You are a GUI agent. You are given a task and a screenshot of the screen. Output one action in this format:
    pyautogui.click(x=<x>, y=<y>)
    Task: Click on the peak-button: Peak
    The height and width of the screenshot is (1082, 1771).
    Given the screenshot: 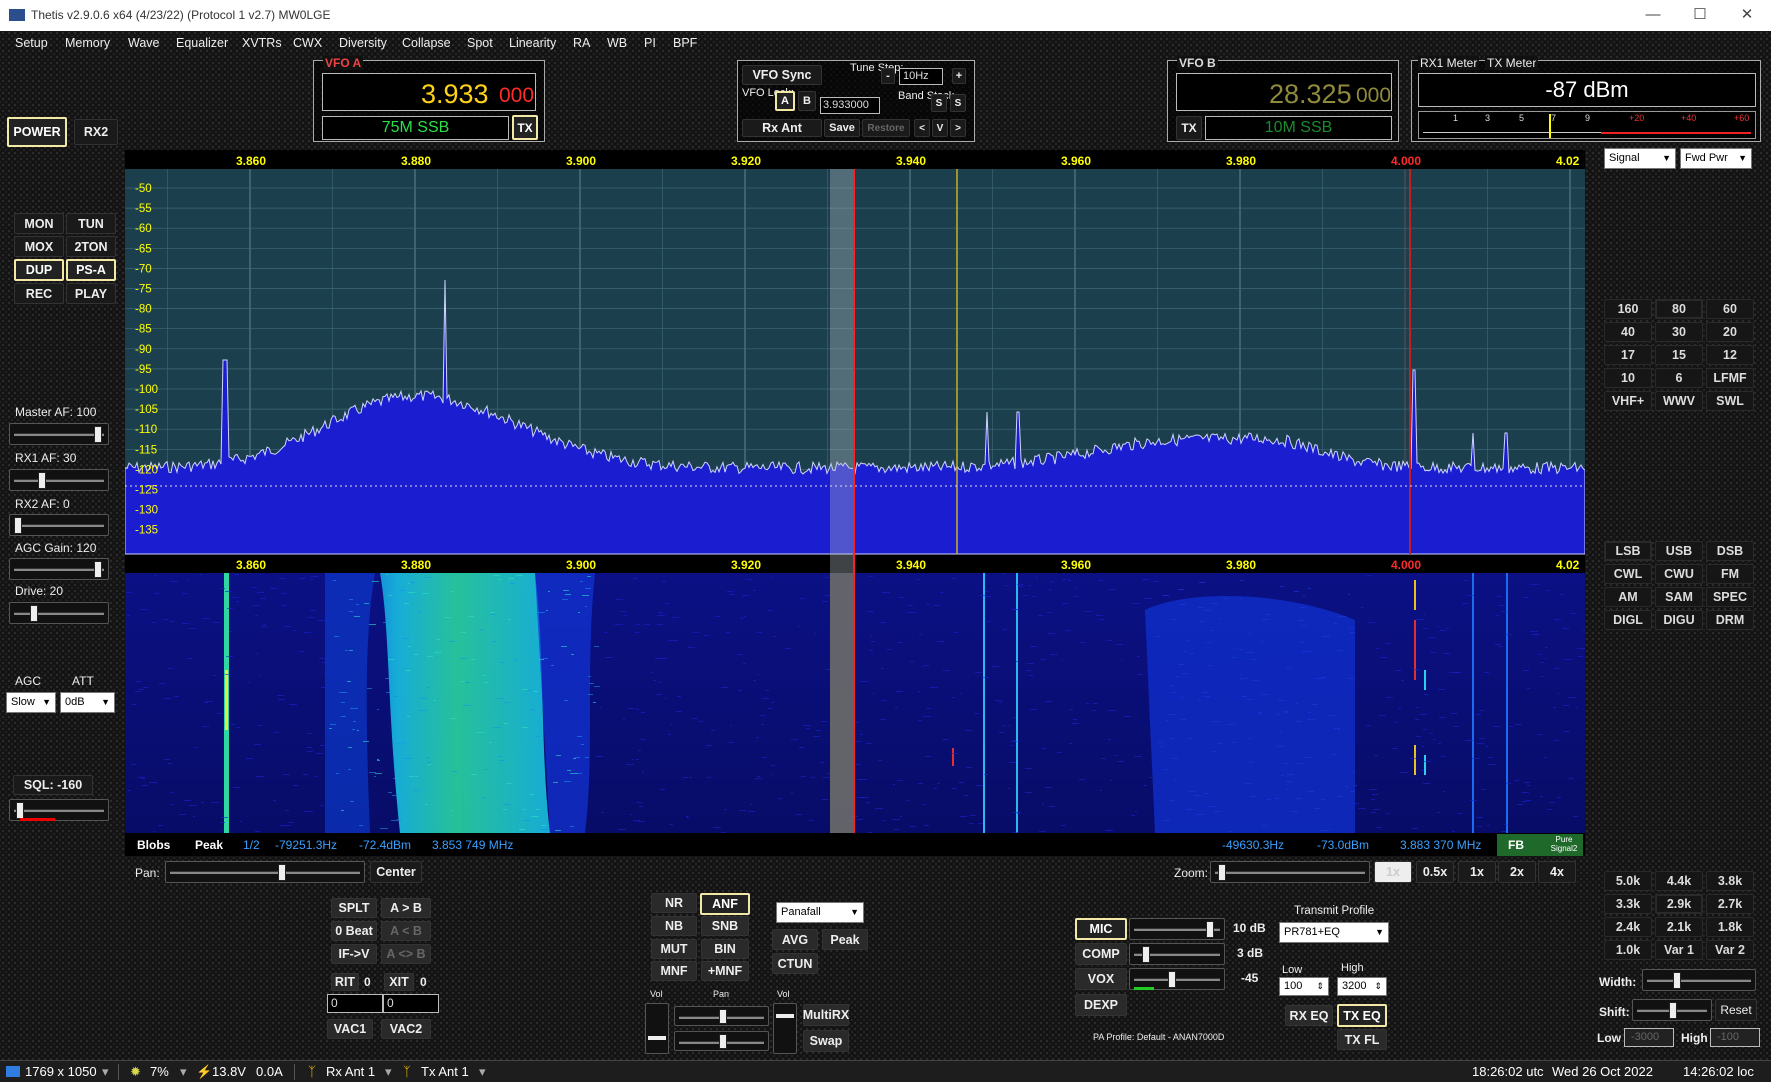 What is the action you would take?
    pyautogui.click(x=845, y=939)
    